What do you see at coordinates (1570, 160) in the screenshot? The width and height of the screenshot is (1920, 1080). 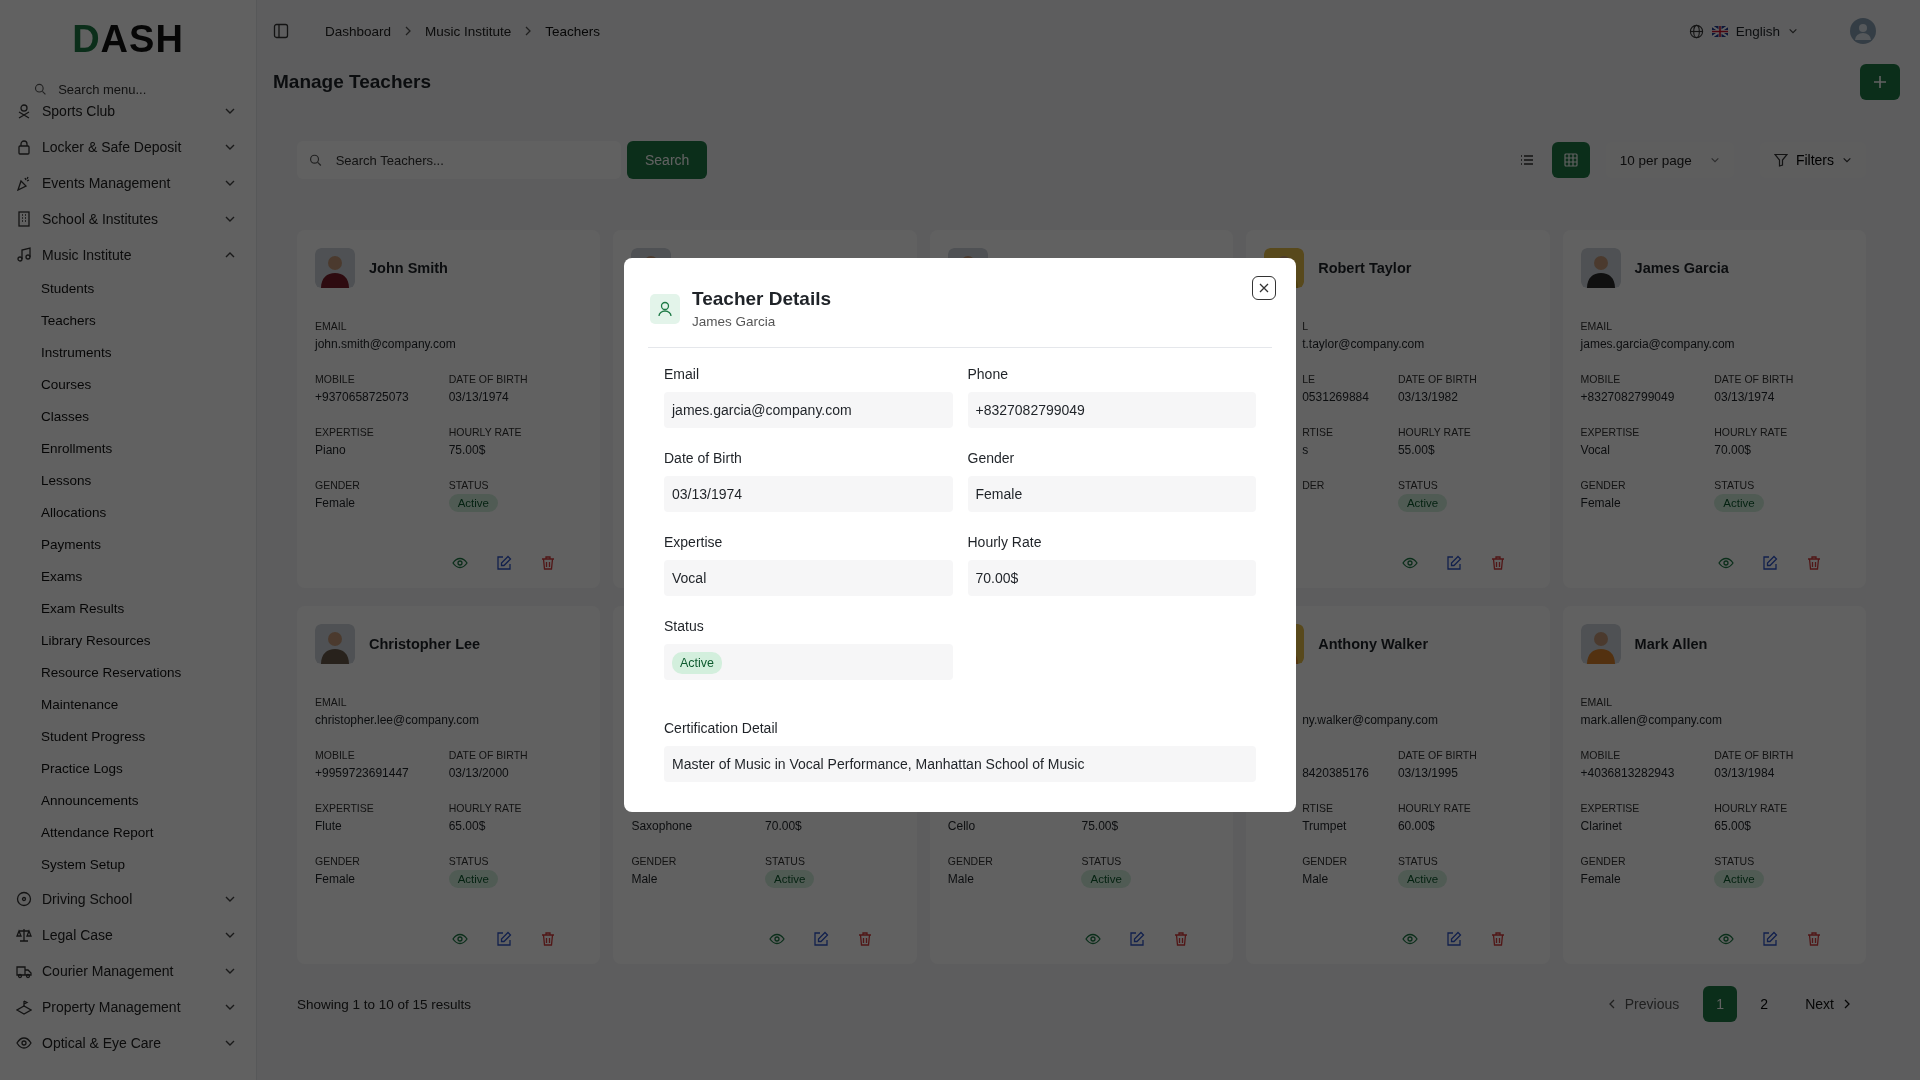 I see `grid-view-button` at bounding box center [1570, 160].